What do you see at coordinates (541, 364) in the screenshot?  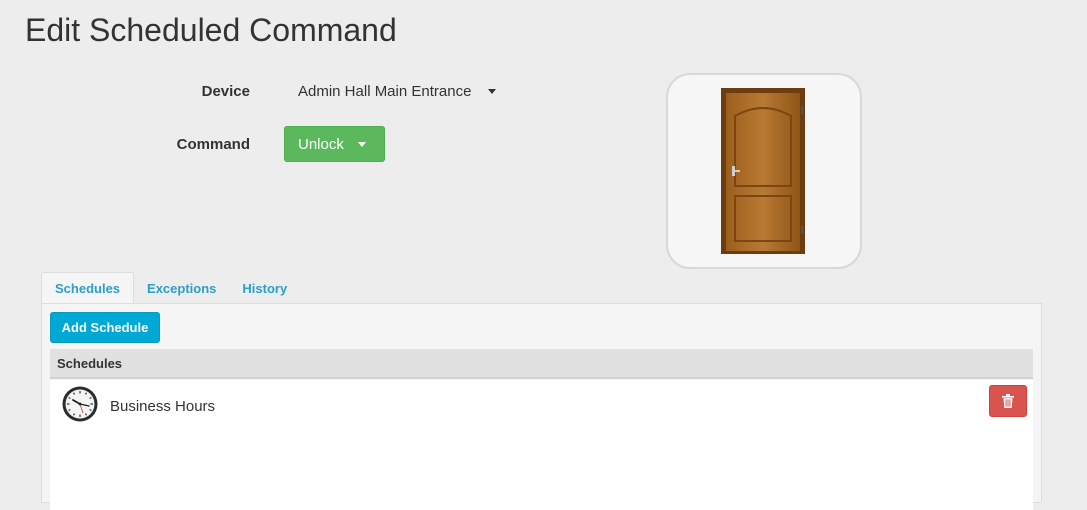 I see `schedules-table-header: Schedules` at bounding box center [541, 364].